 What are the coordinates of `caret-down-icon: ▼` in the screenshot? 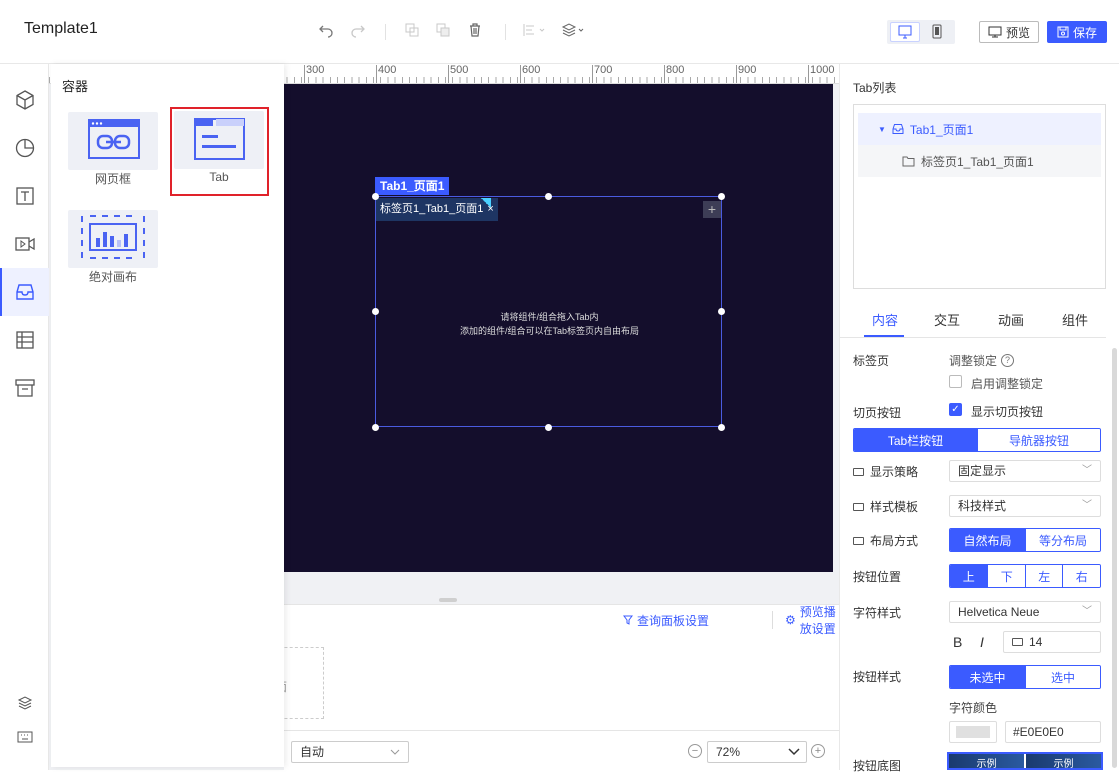 It's located at (882, 129).